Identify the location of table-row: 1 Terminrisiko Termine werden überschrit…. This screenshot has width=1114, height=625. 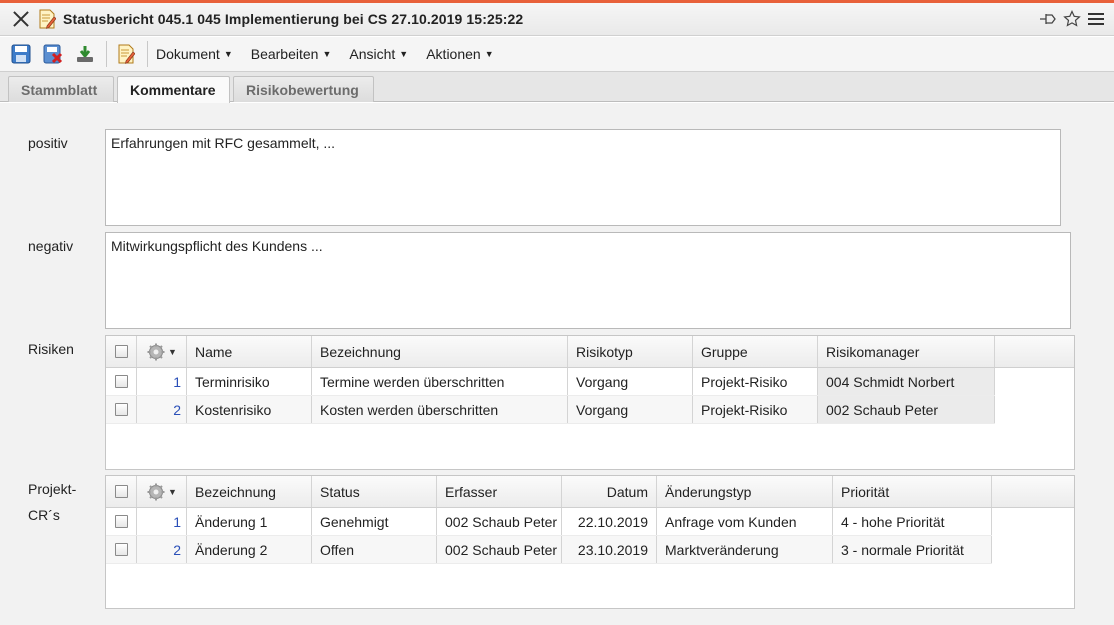
(550, 382).